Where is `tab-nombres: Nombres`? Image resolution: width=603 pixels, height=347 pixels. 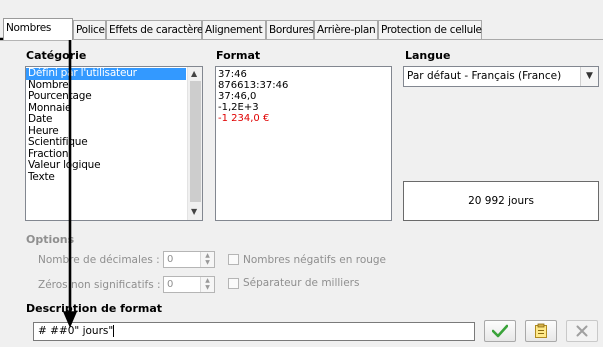 tab-nombres: Nombres is located at coordinates (38, 29).